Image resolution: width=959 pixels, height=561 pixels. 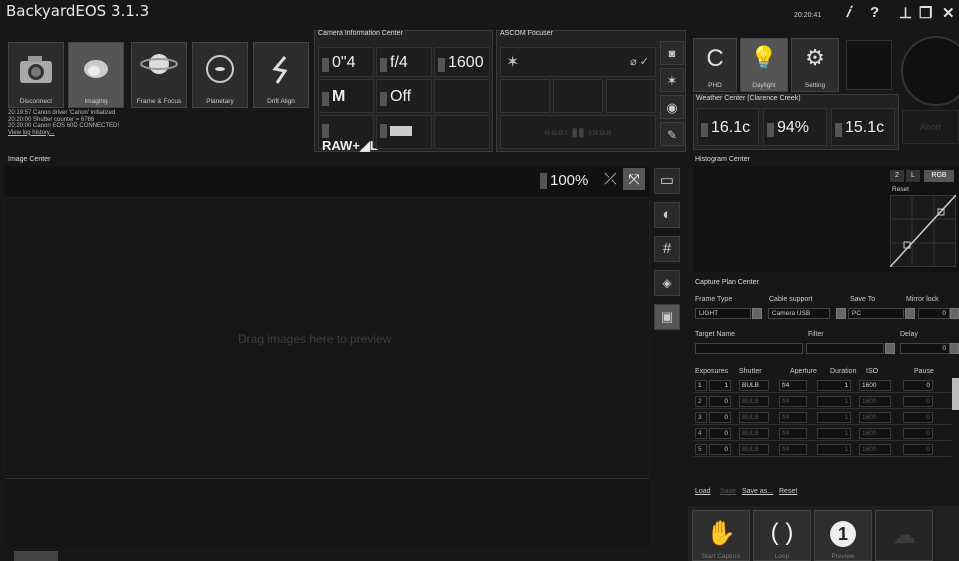 I want to click on target-icon: ◉, so click(x=672, y=107).